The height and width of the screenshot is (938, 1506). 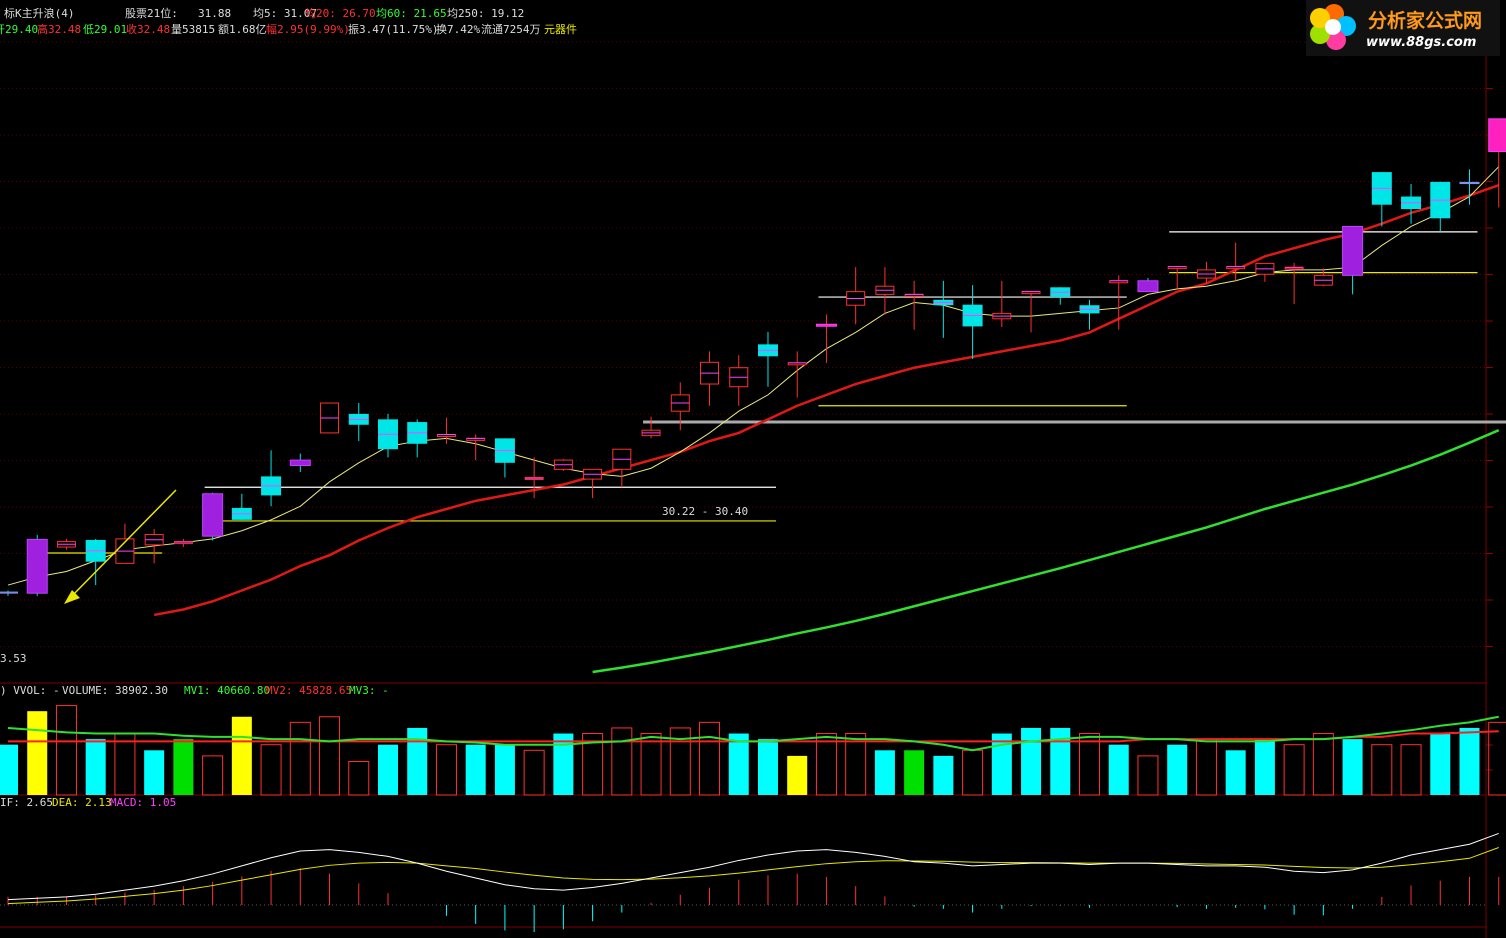 What do you see at coordinates (72, 597) in the screenshot?
I see `arrow-head` at bounding box center [72, 597].